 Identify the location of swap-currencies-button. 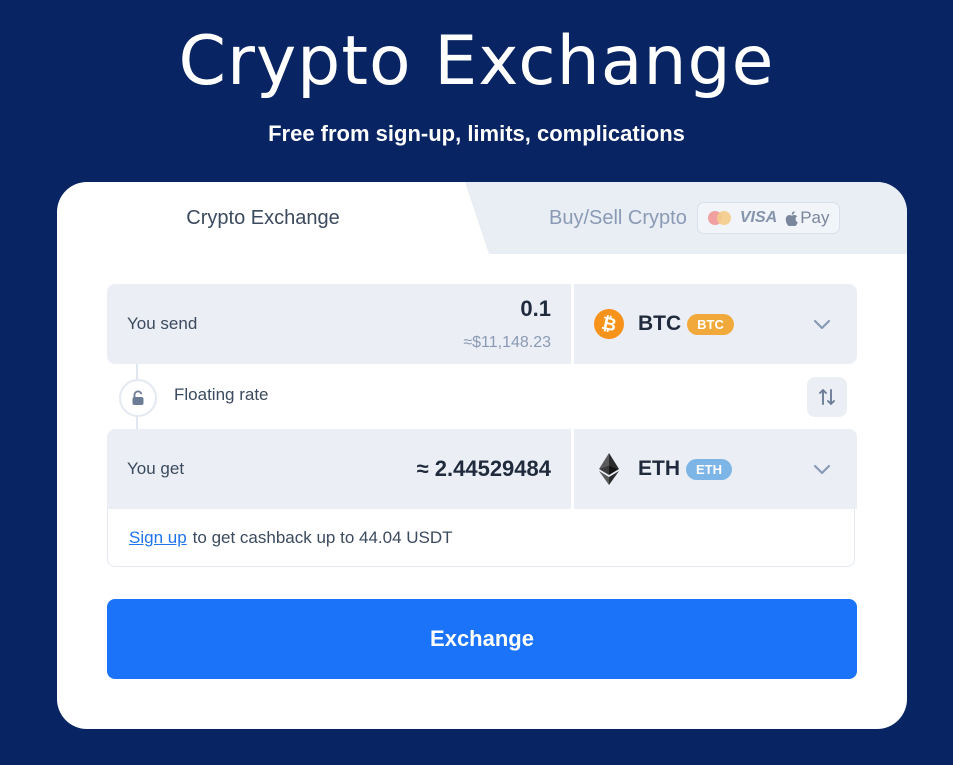
(827, 397).